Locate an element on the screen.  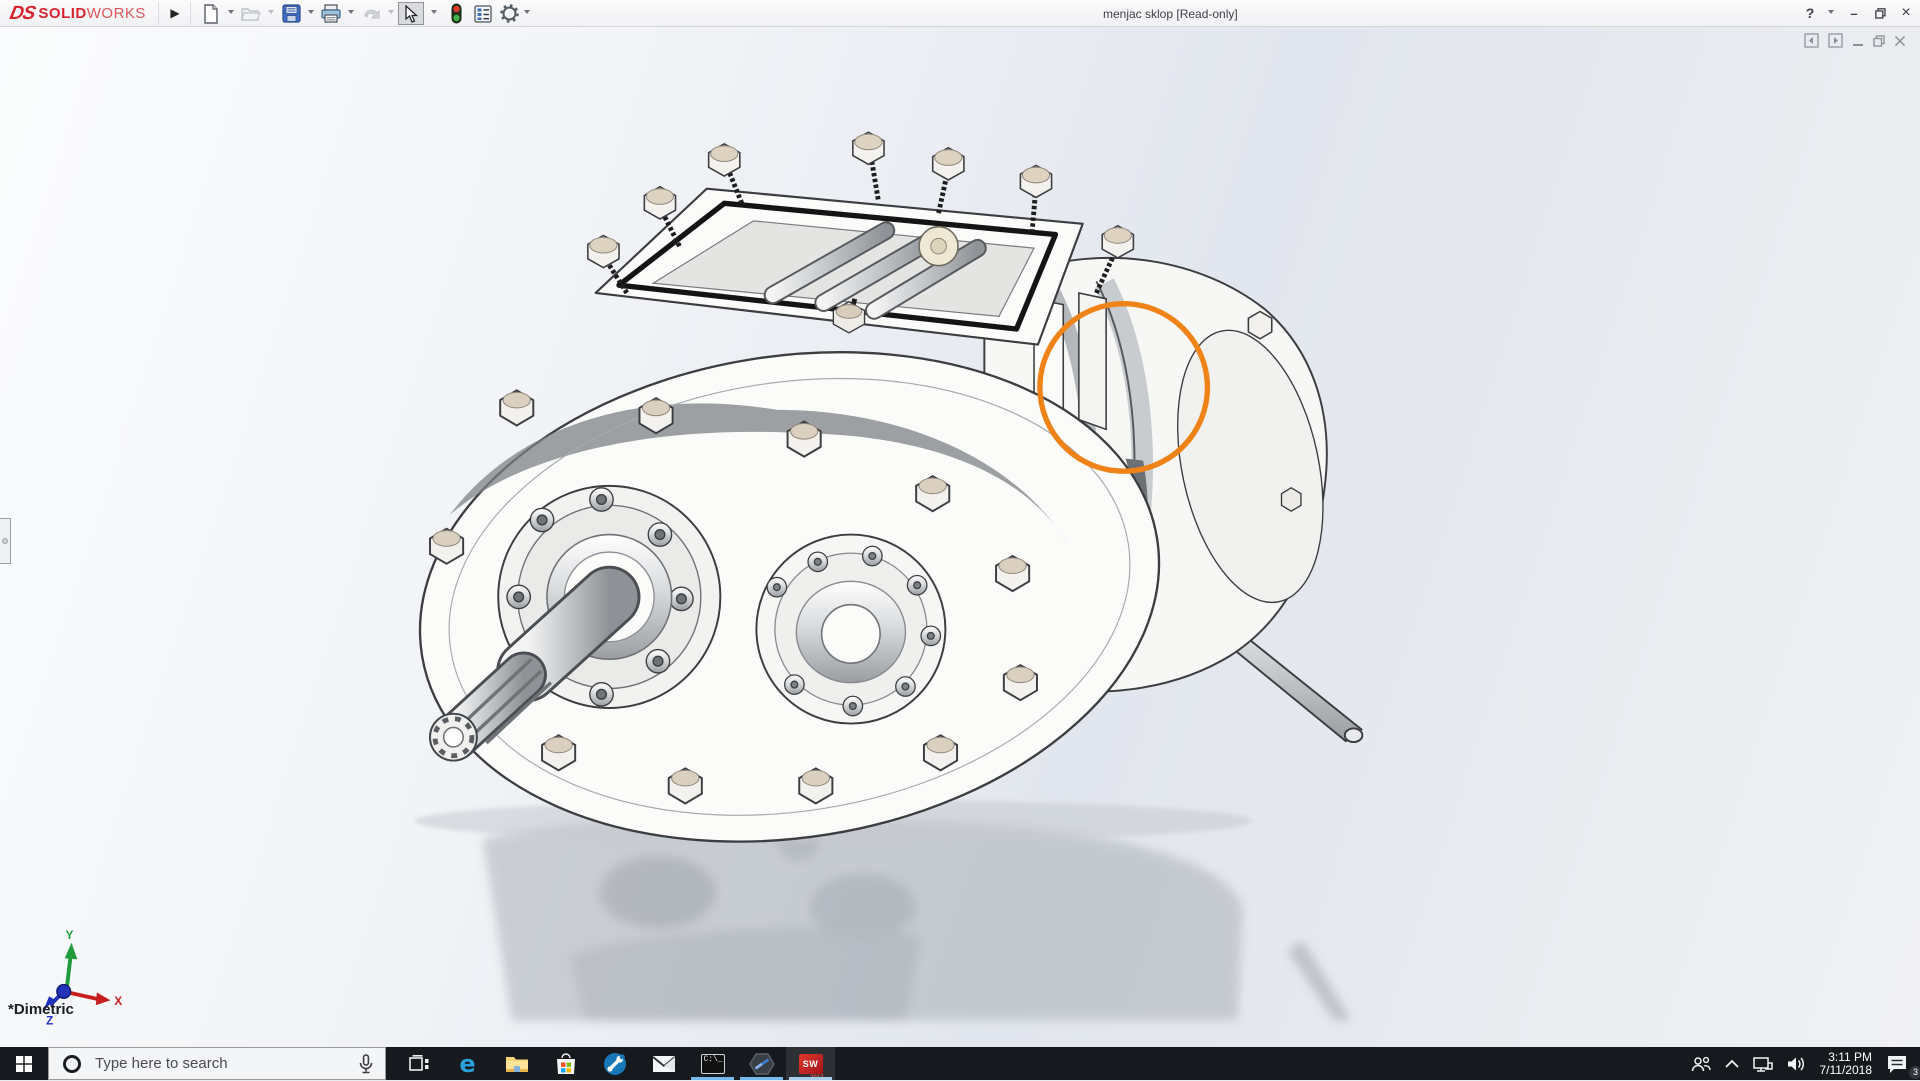
triad-y-label: Y is located at coordinates (70, 935).